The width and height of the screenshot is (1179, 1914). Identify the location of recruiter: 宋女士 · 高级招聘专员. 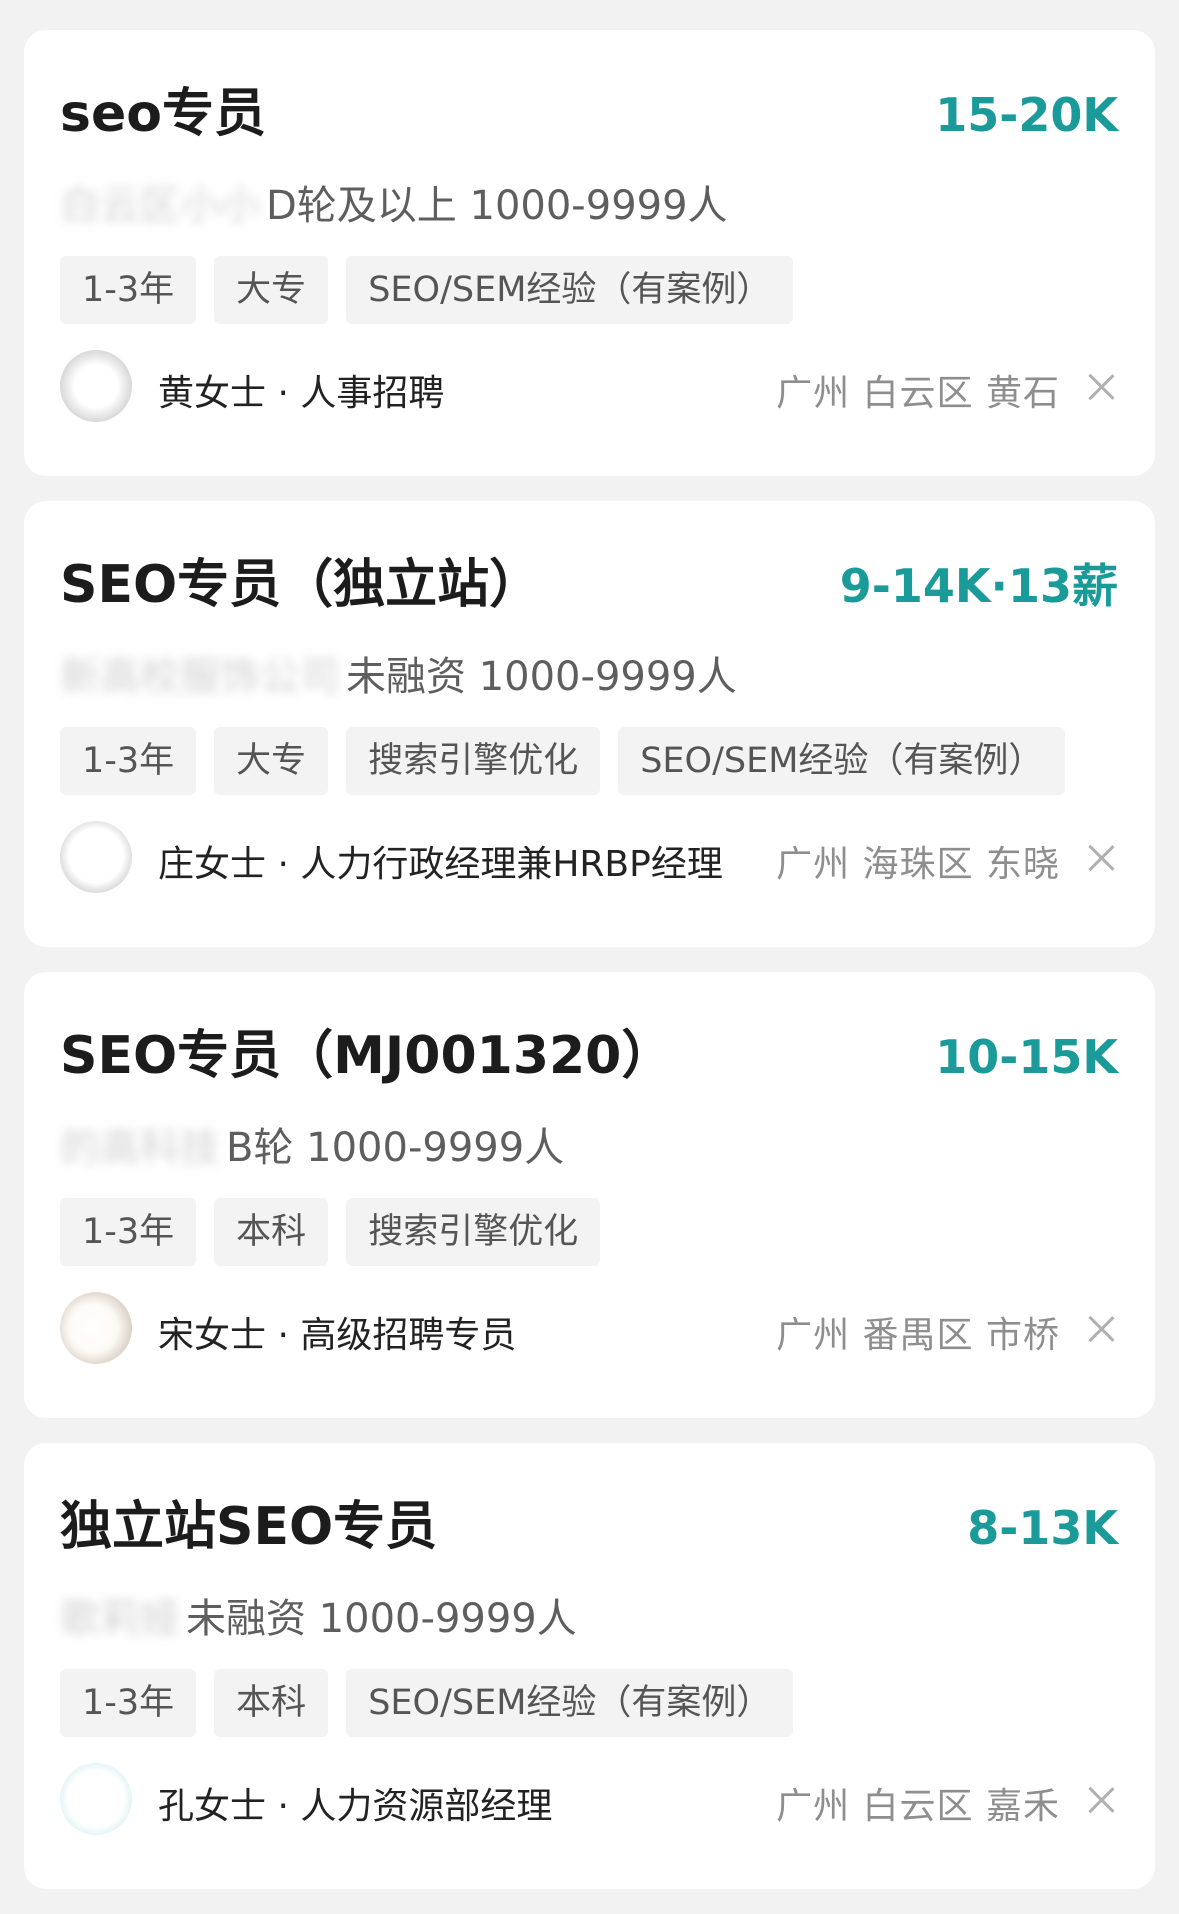
(337, 1335).